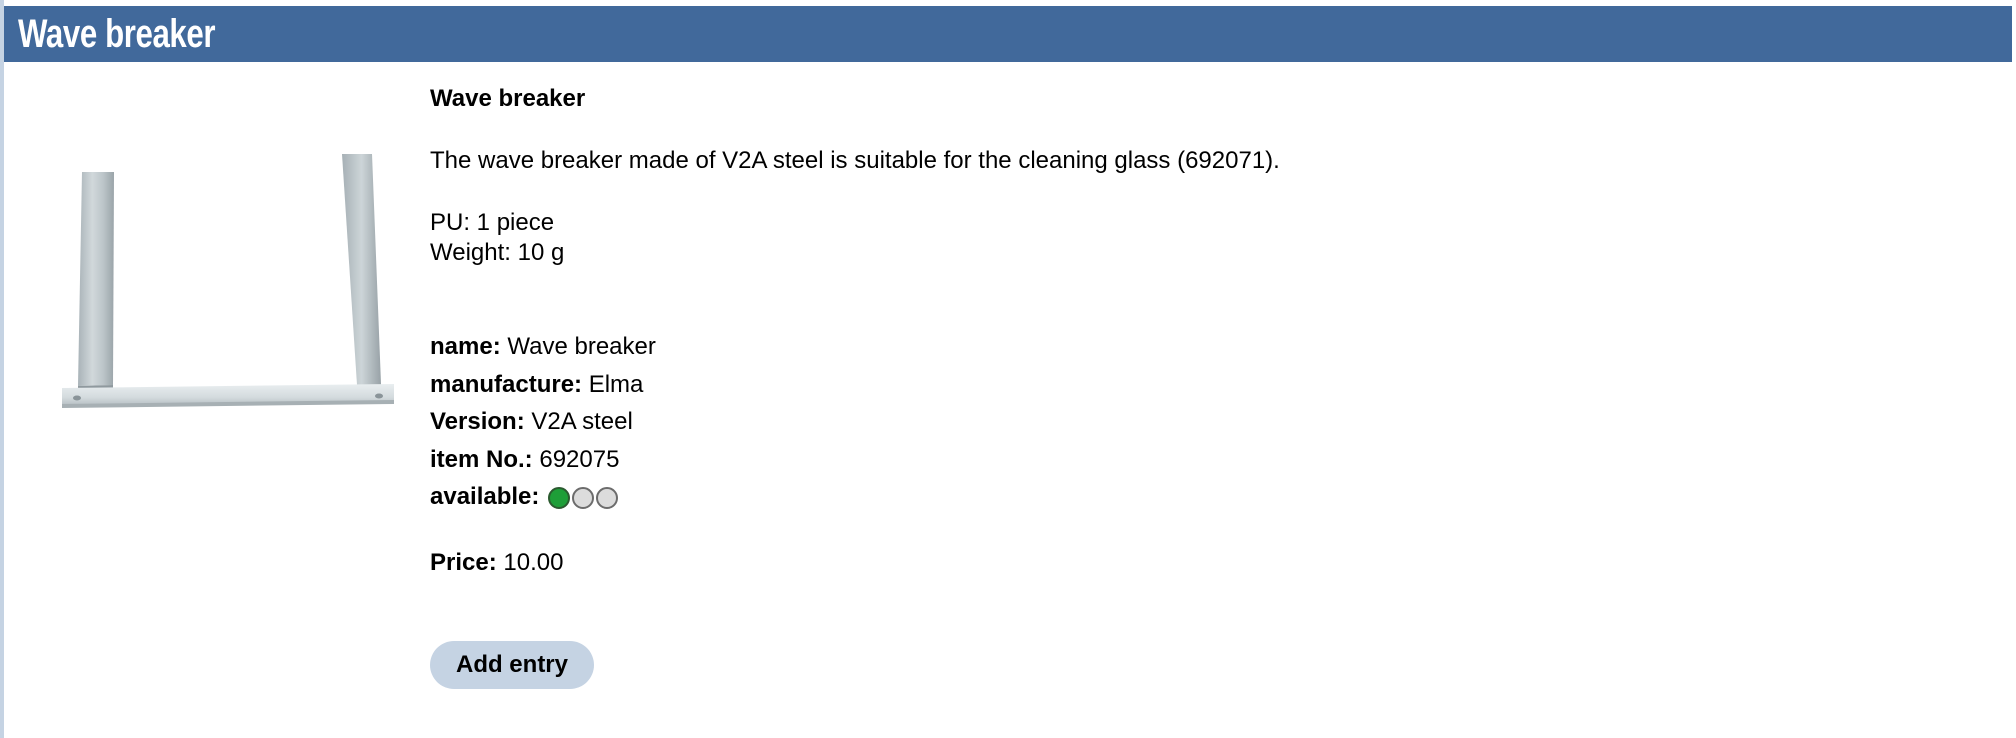 This screenshot has height=738, width=2016. I want to click on product-title: Wave breaker, so click(508, 98).